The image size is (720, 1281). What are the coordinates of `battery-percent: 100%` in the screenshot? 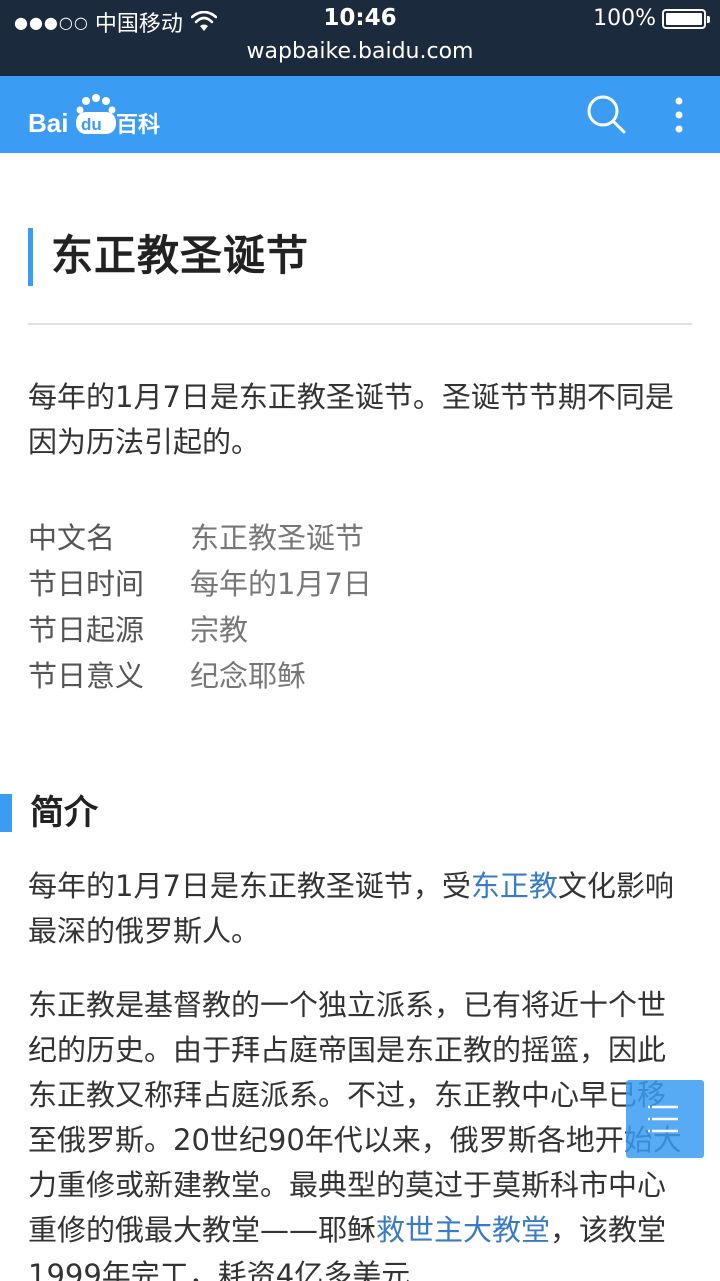 It's located at (624, 18).